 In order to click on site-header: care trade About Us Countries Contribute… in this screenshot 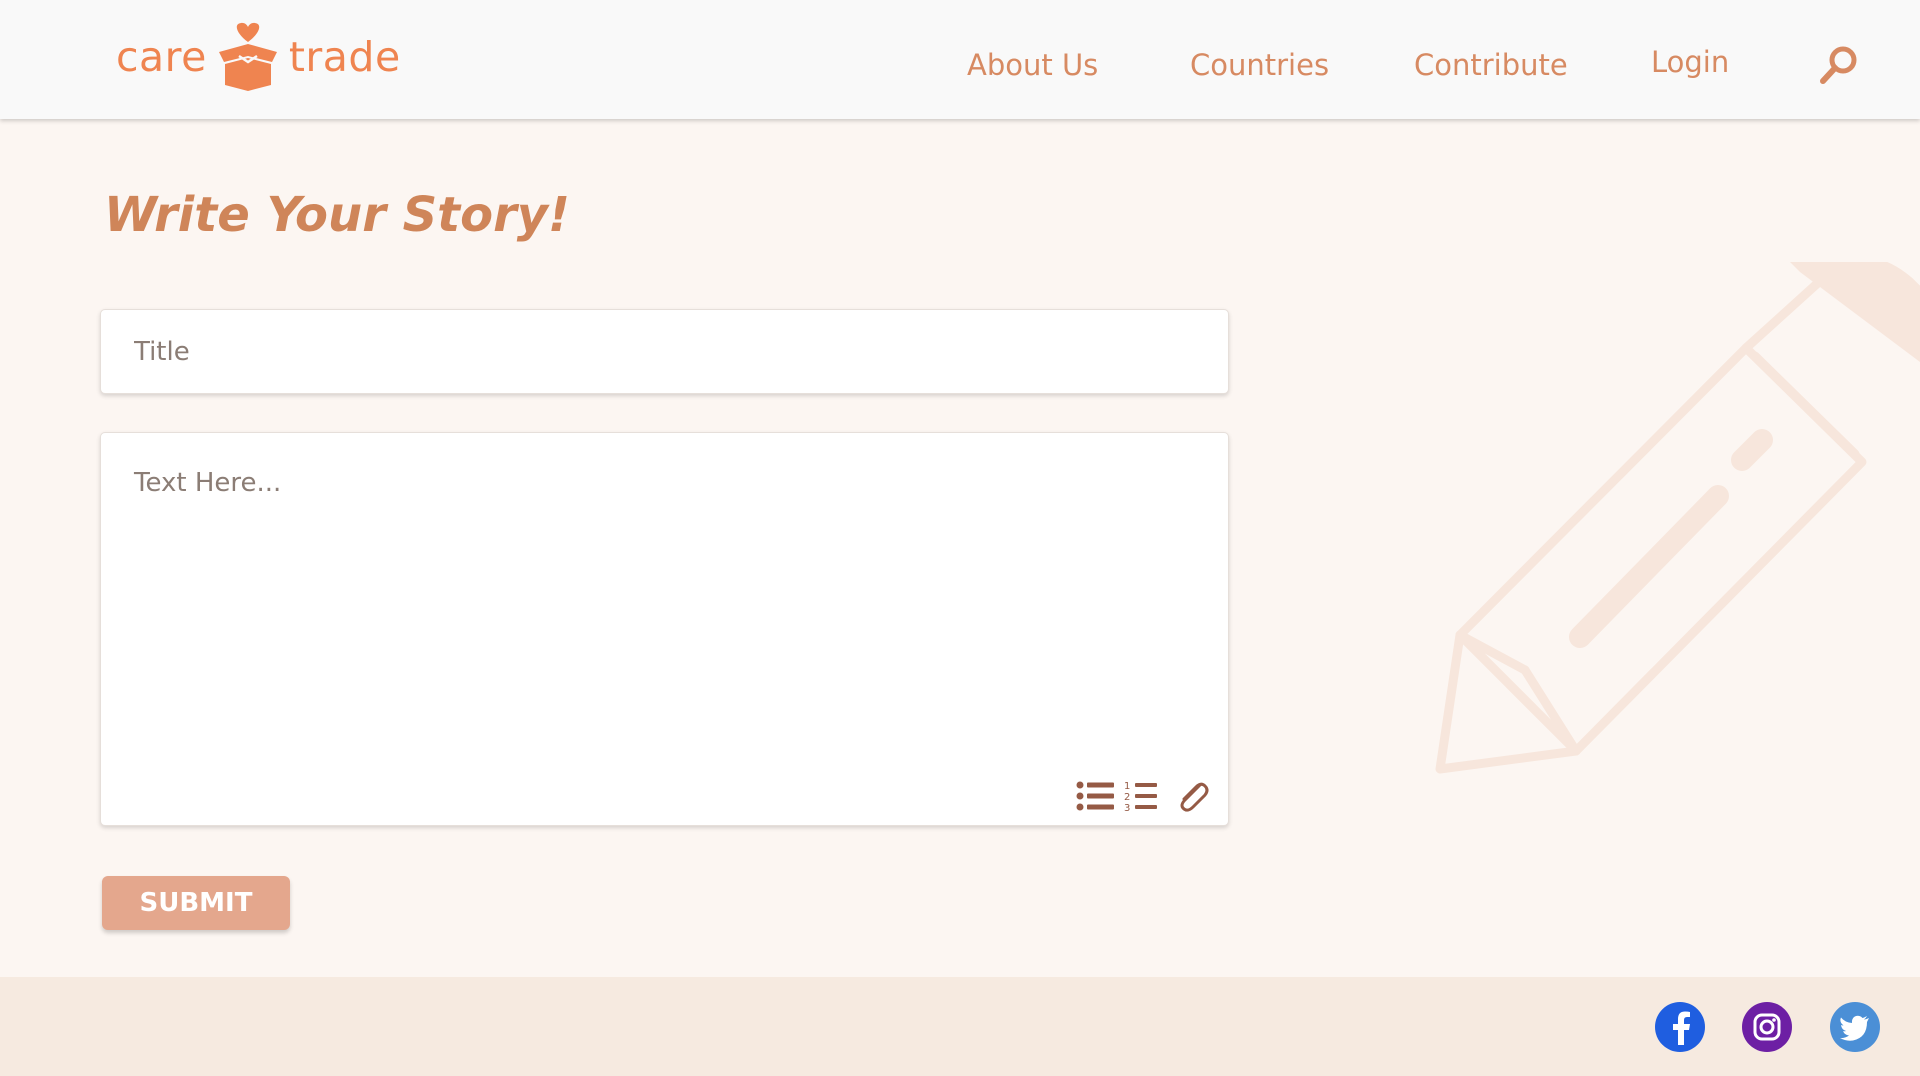, I will do `click(960, 59)`.